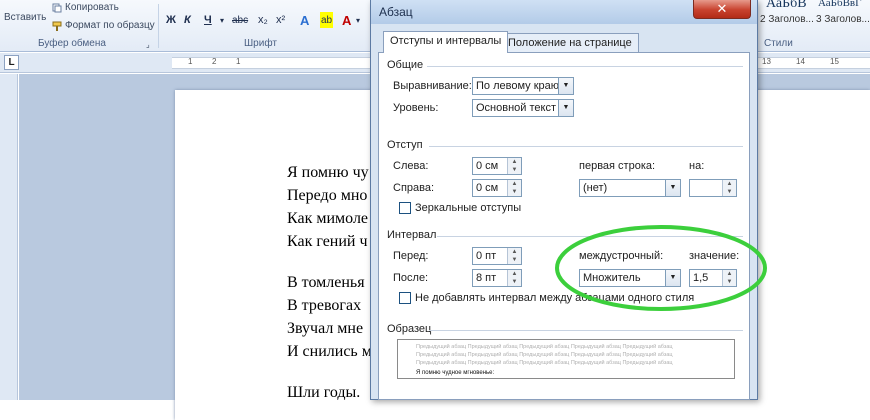 This screenshot has width=870, height=420. Describe the element at coordinates (468, 208) in the screenshot. I see `mirror-indents-label: Зеркальные отступы` at that location.